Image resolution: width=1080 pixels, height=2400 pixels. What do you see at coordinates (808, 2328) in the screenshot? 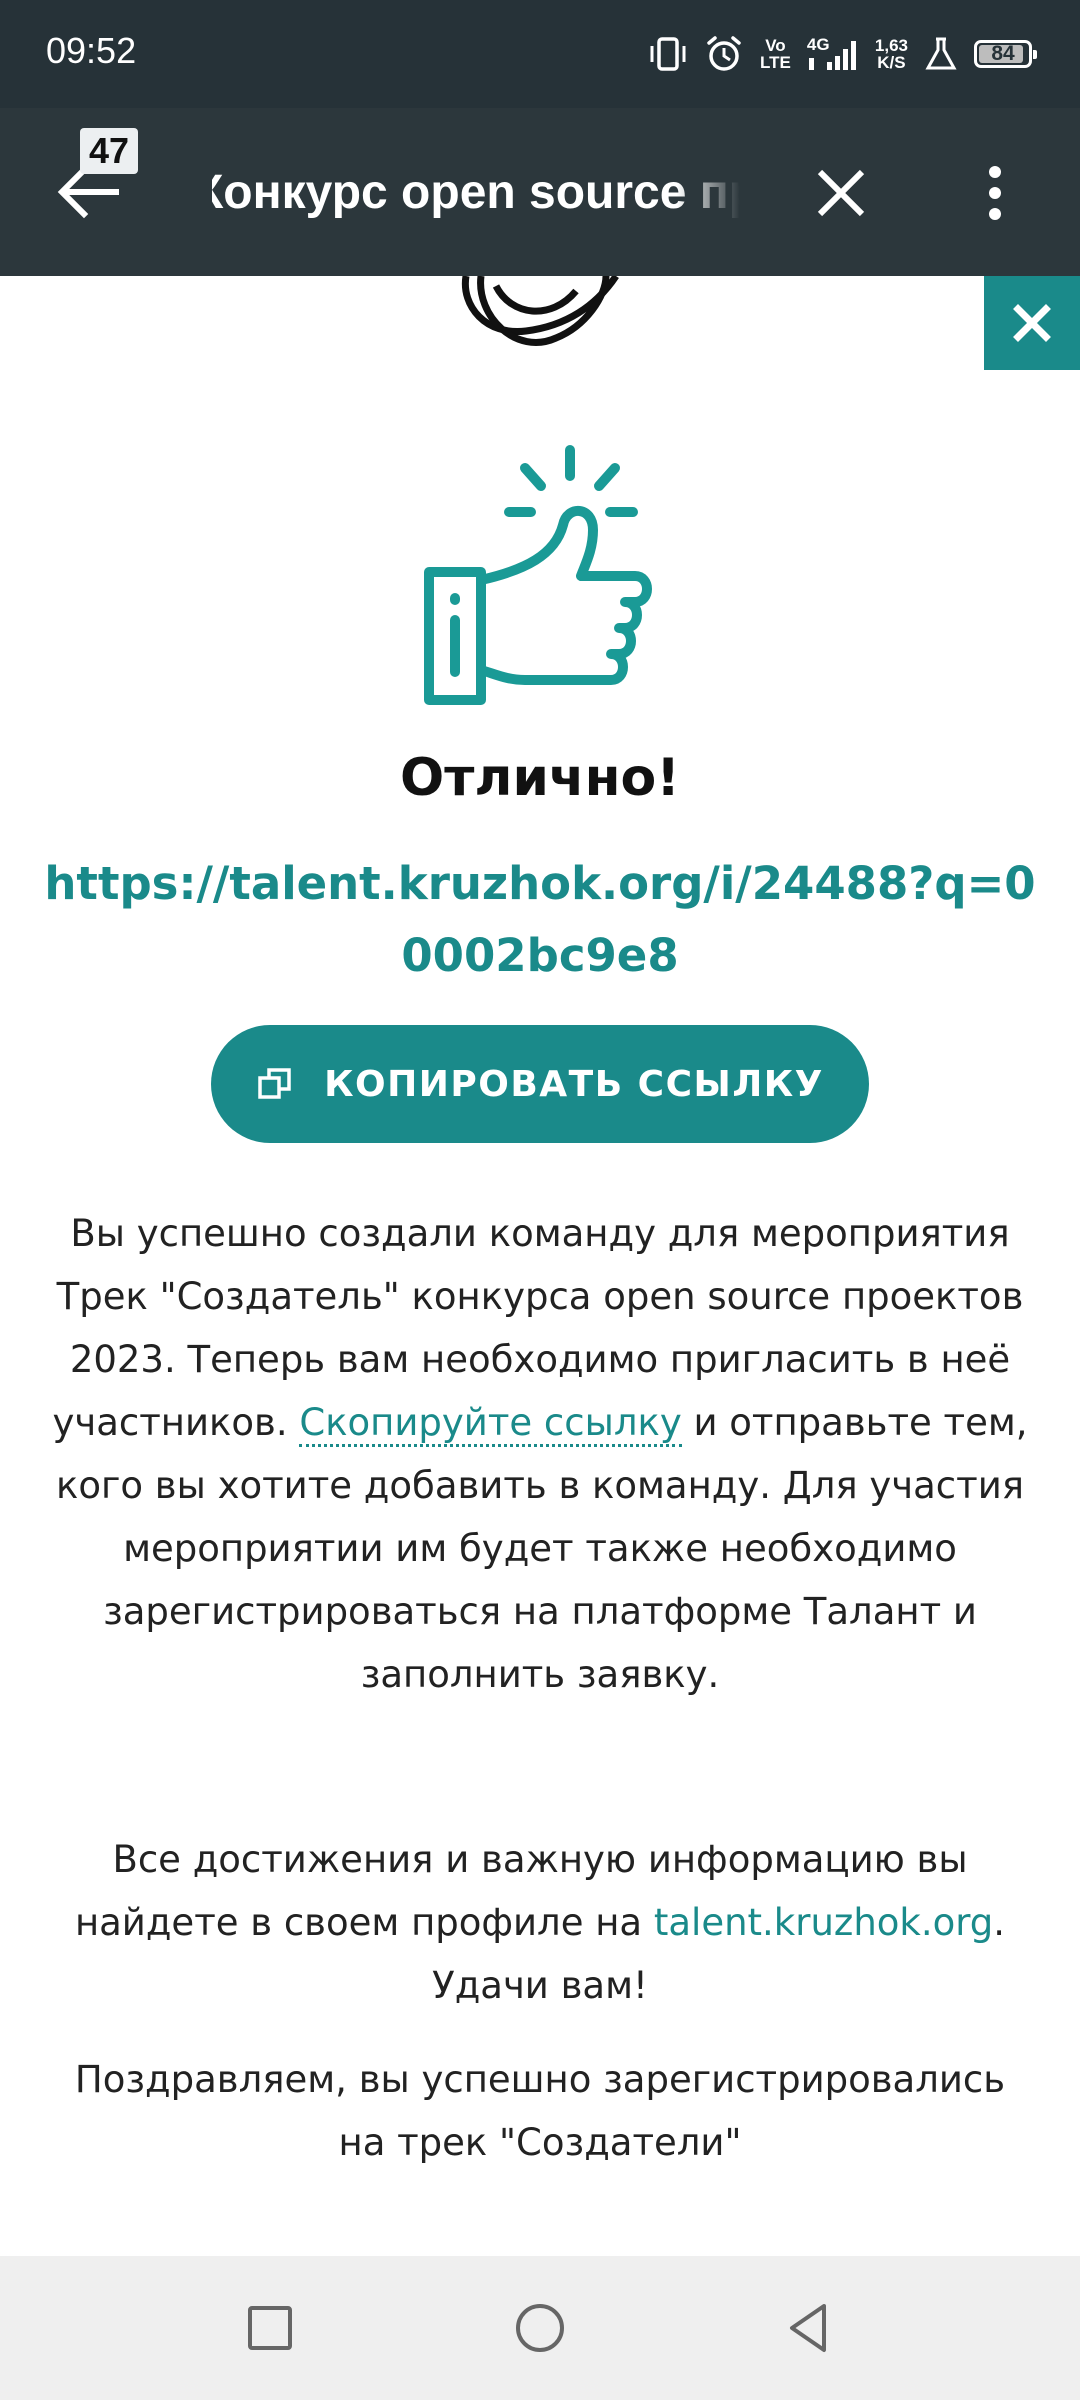
I see `back-icon` at bounding box center [808, 2328].